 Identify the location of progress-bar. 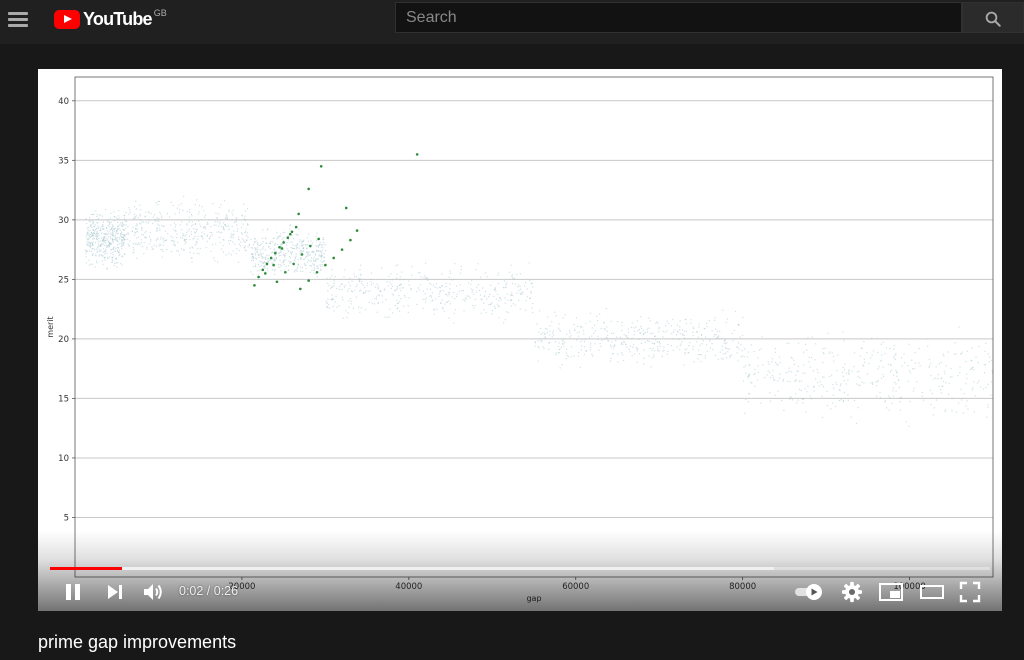
(520, 569).